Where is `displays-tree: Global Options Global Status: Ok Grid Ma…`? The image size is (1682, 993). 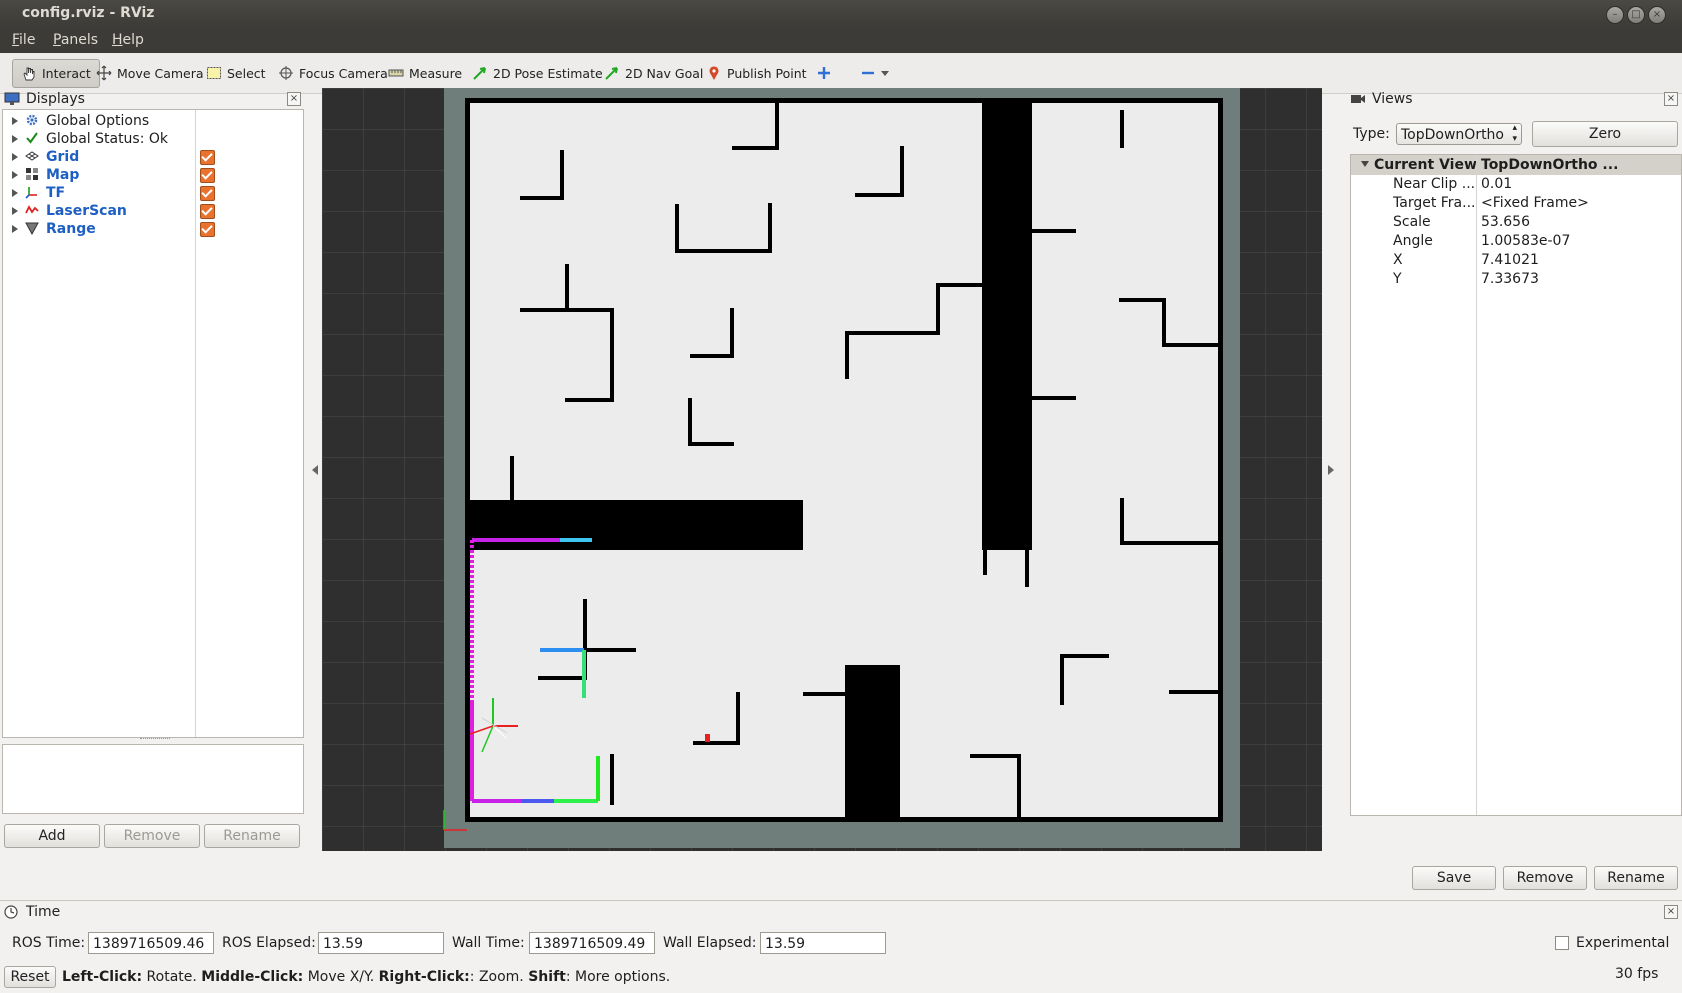 displays-tree: Global Options Global Status: Ok Grid Ma… is located at coordinates (153, 423).